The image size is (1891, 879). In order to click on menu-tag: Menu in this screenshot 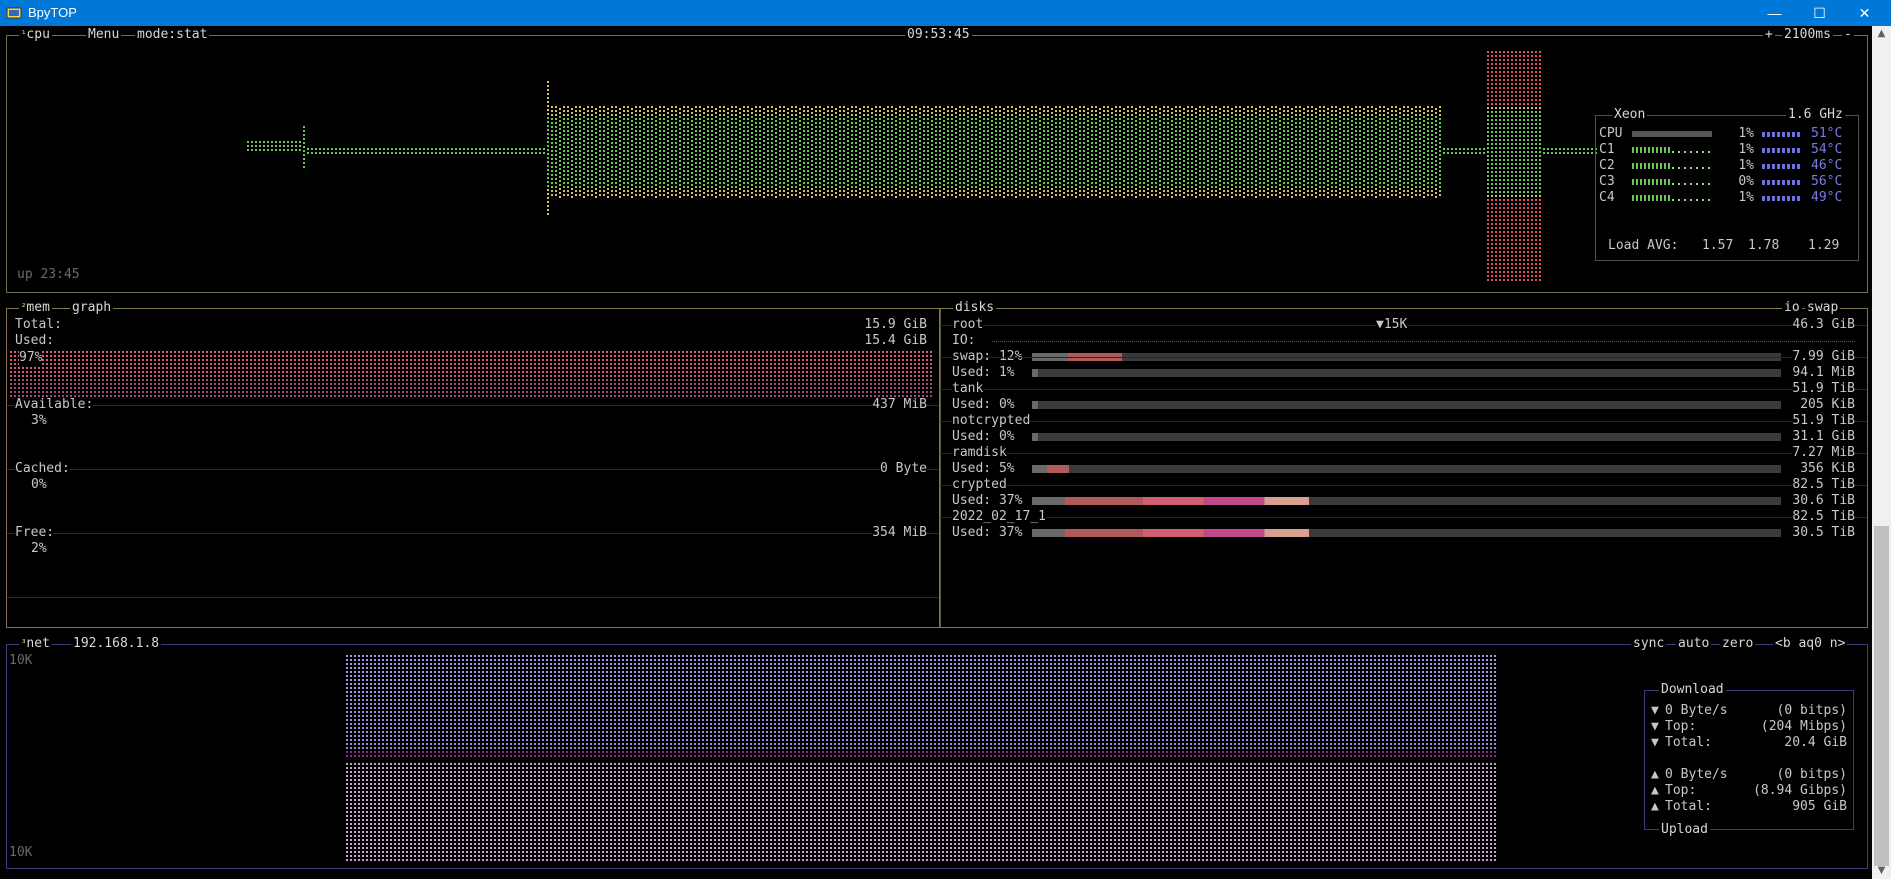, I will do `click(104, 35)`.